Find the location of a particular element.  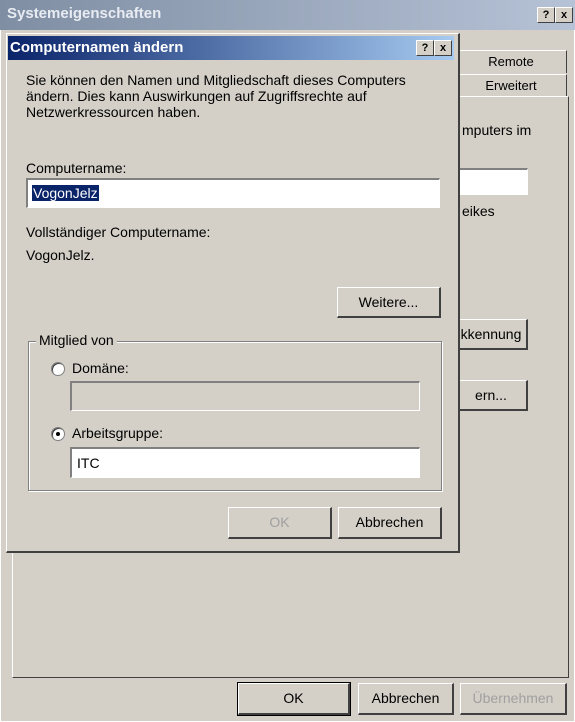

system-properties-title: Systemeigenschaften is located at coordinates (84, 13).